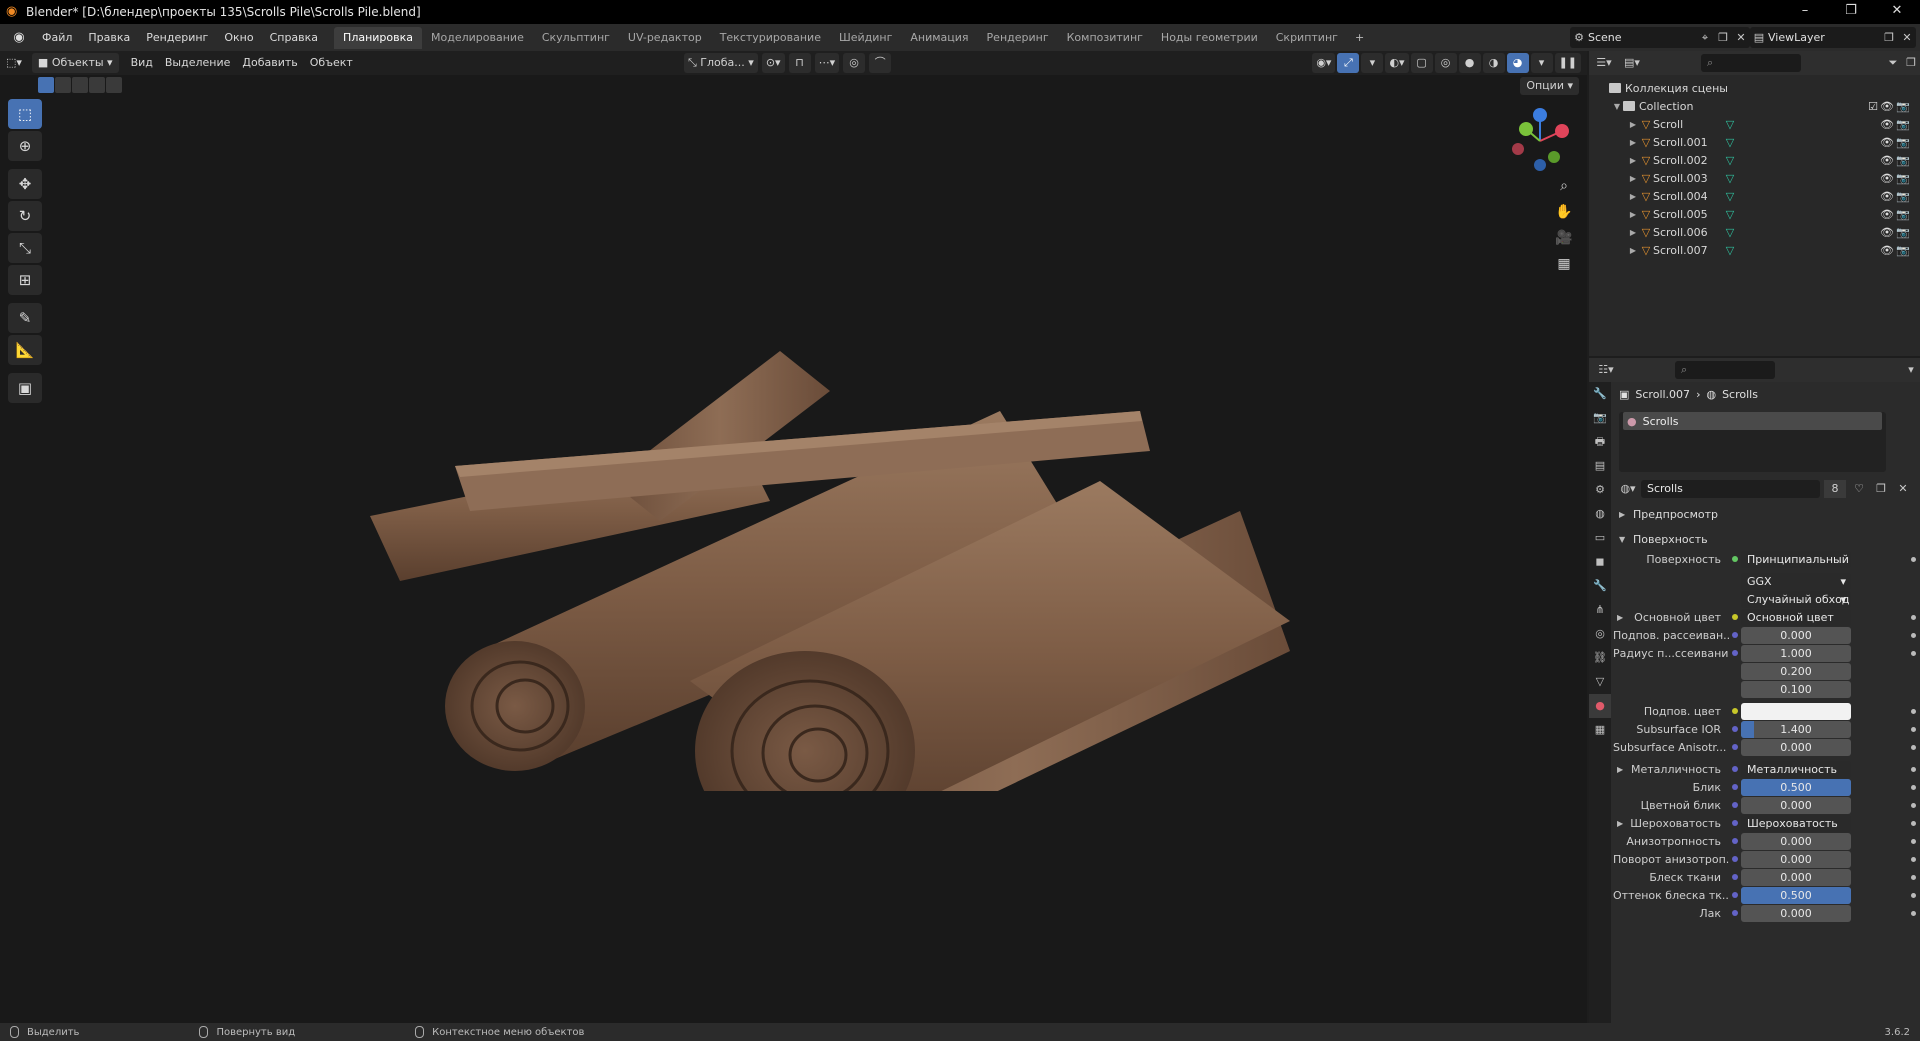 The height and width of the screenshot is (1041, 1920). What do you see at coordinates (1754, 142) in the screenshot?
I see `outliner-object-row: ▶ ▽ Scroll.001 ▽ 👁 📷` at bounding box center [1754, 142].